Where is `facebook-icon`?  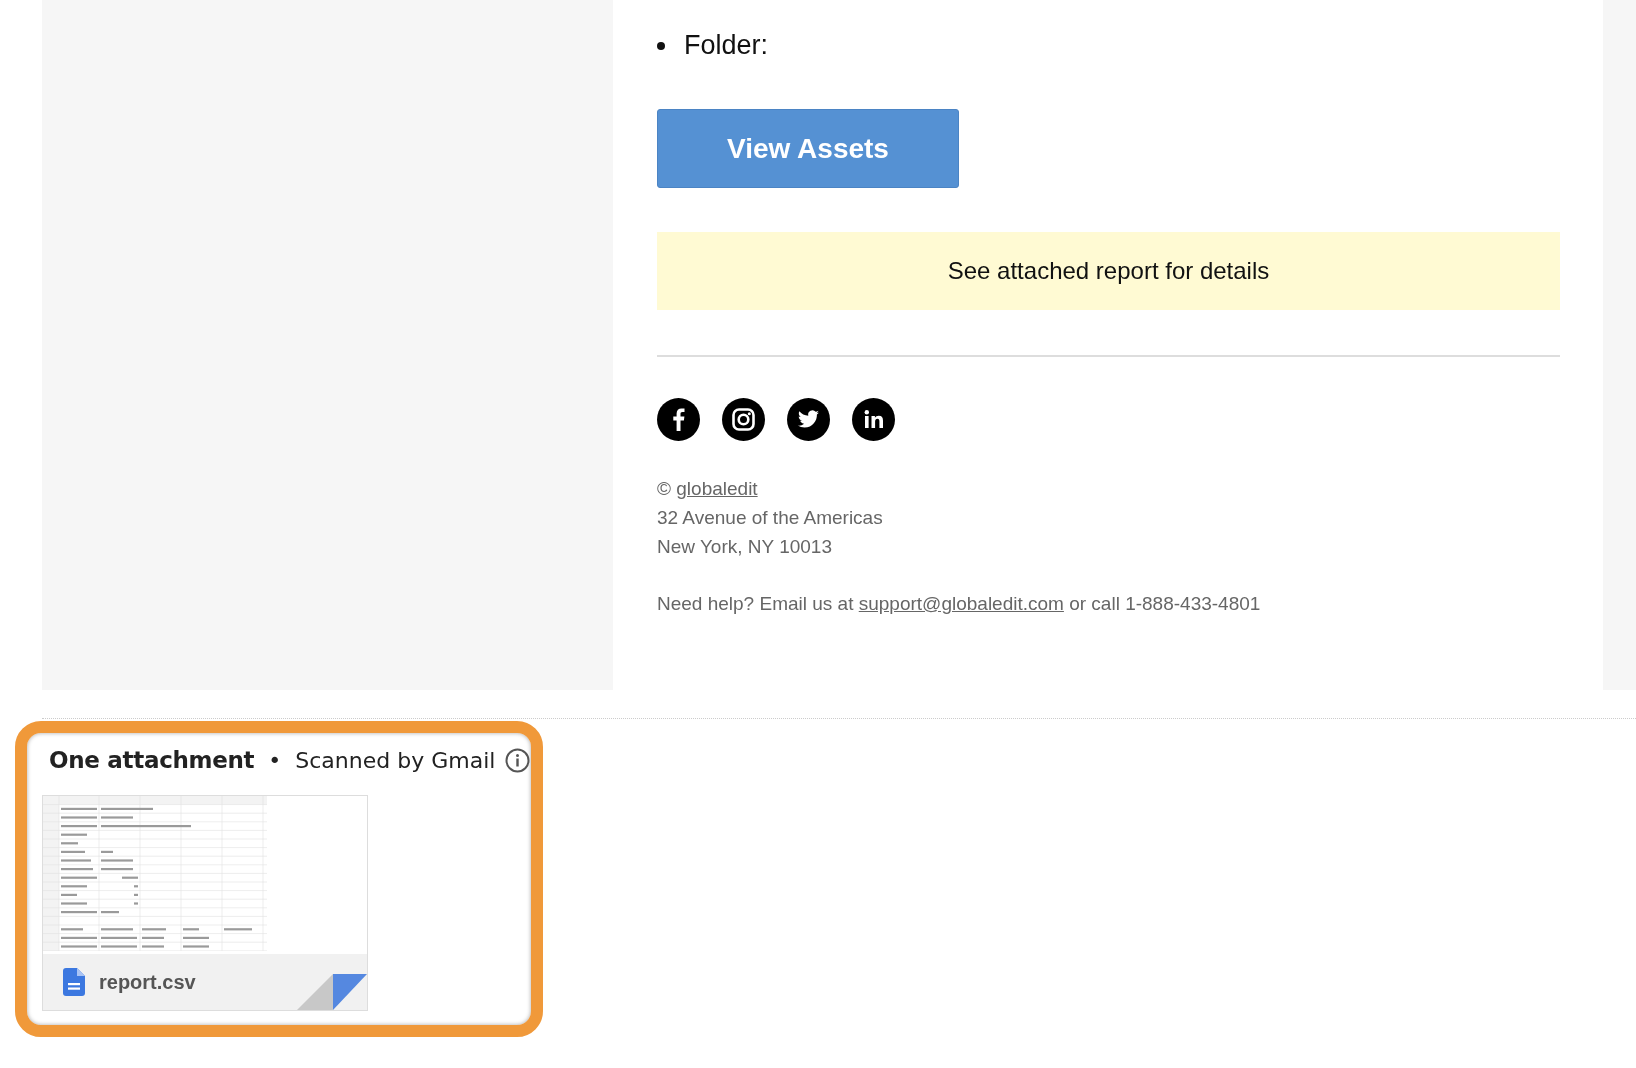 facebook-icon is located at coordinates (678, 419).